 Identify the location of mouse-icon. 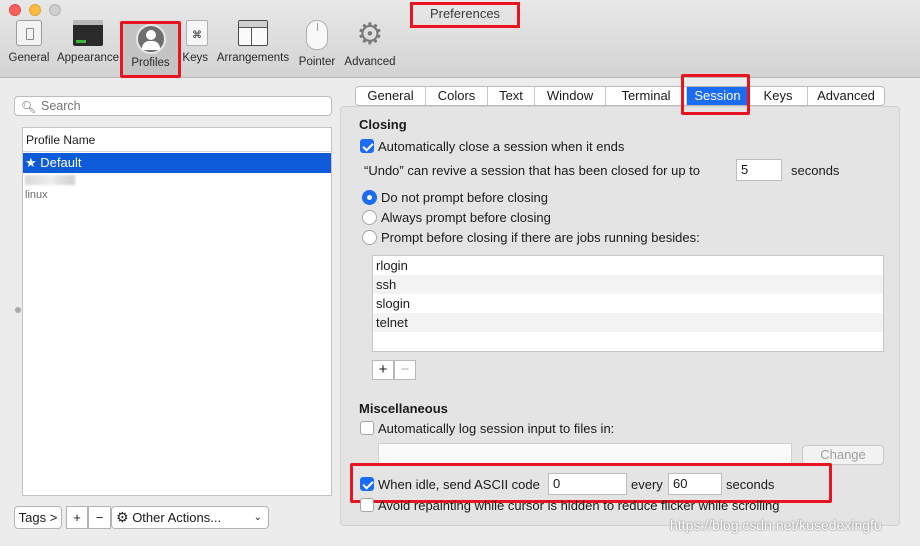
(317, 35).